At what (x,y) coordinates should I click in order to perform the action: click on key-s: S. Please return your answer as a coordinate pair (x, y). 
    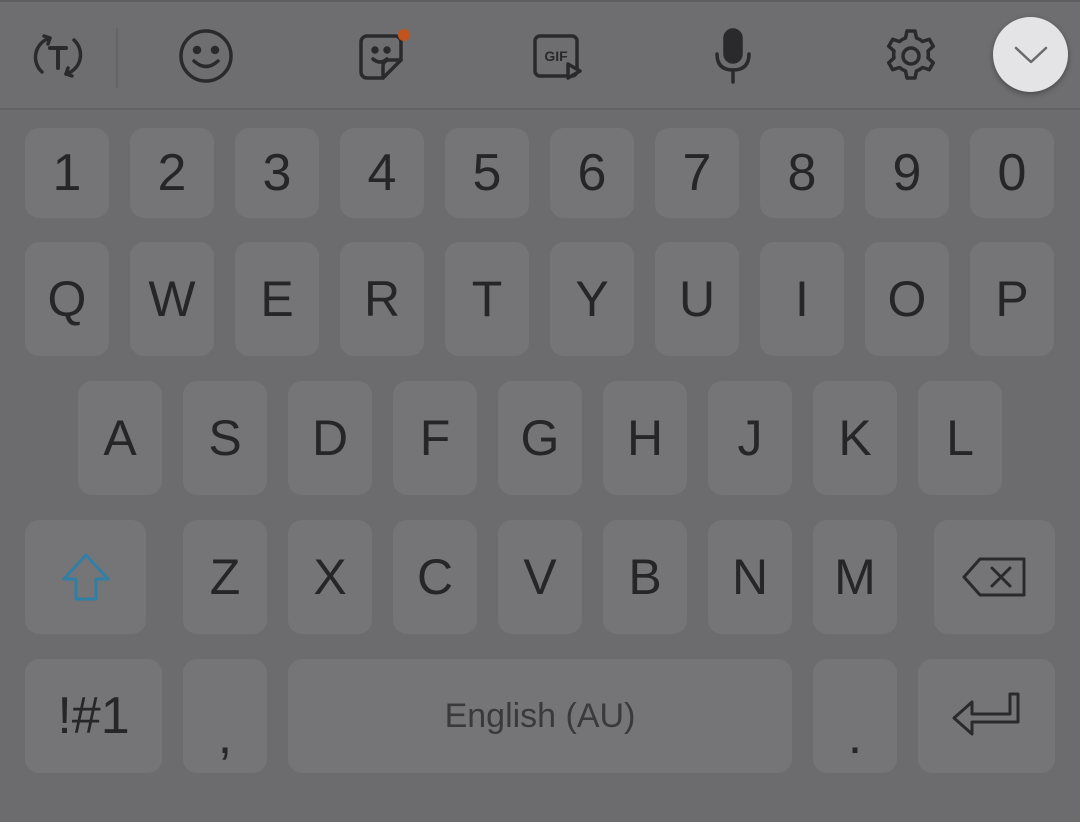
    Looking at the image, I should click on (225, 438).